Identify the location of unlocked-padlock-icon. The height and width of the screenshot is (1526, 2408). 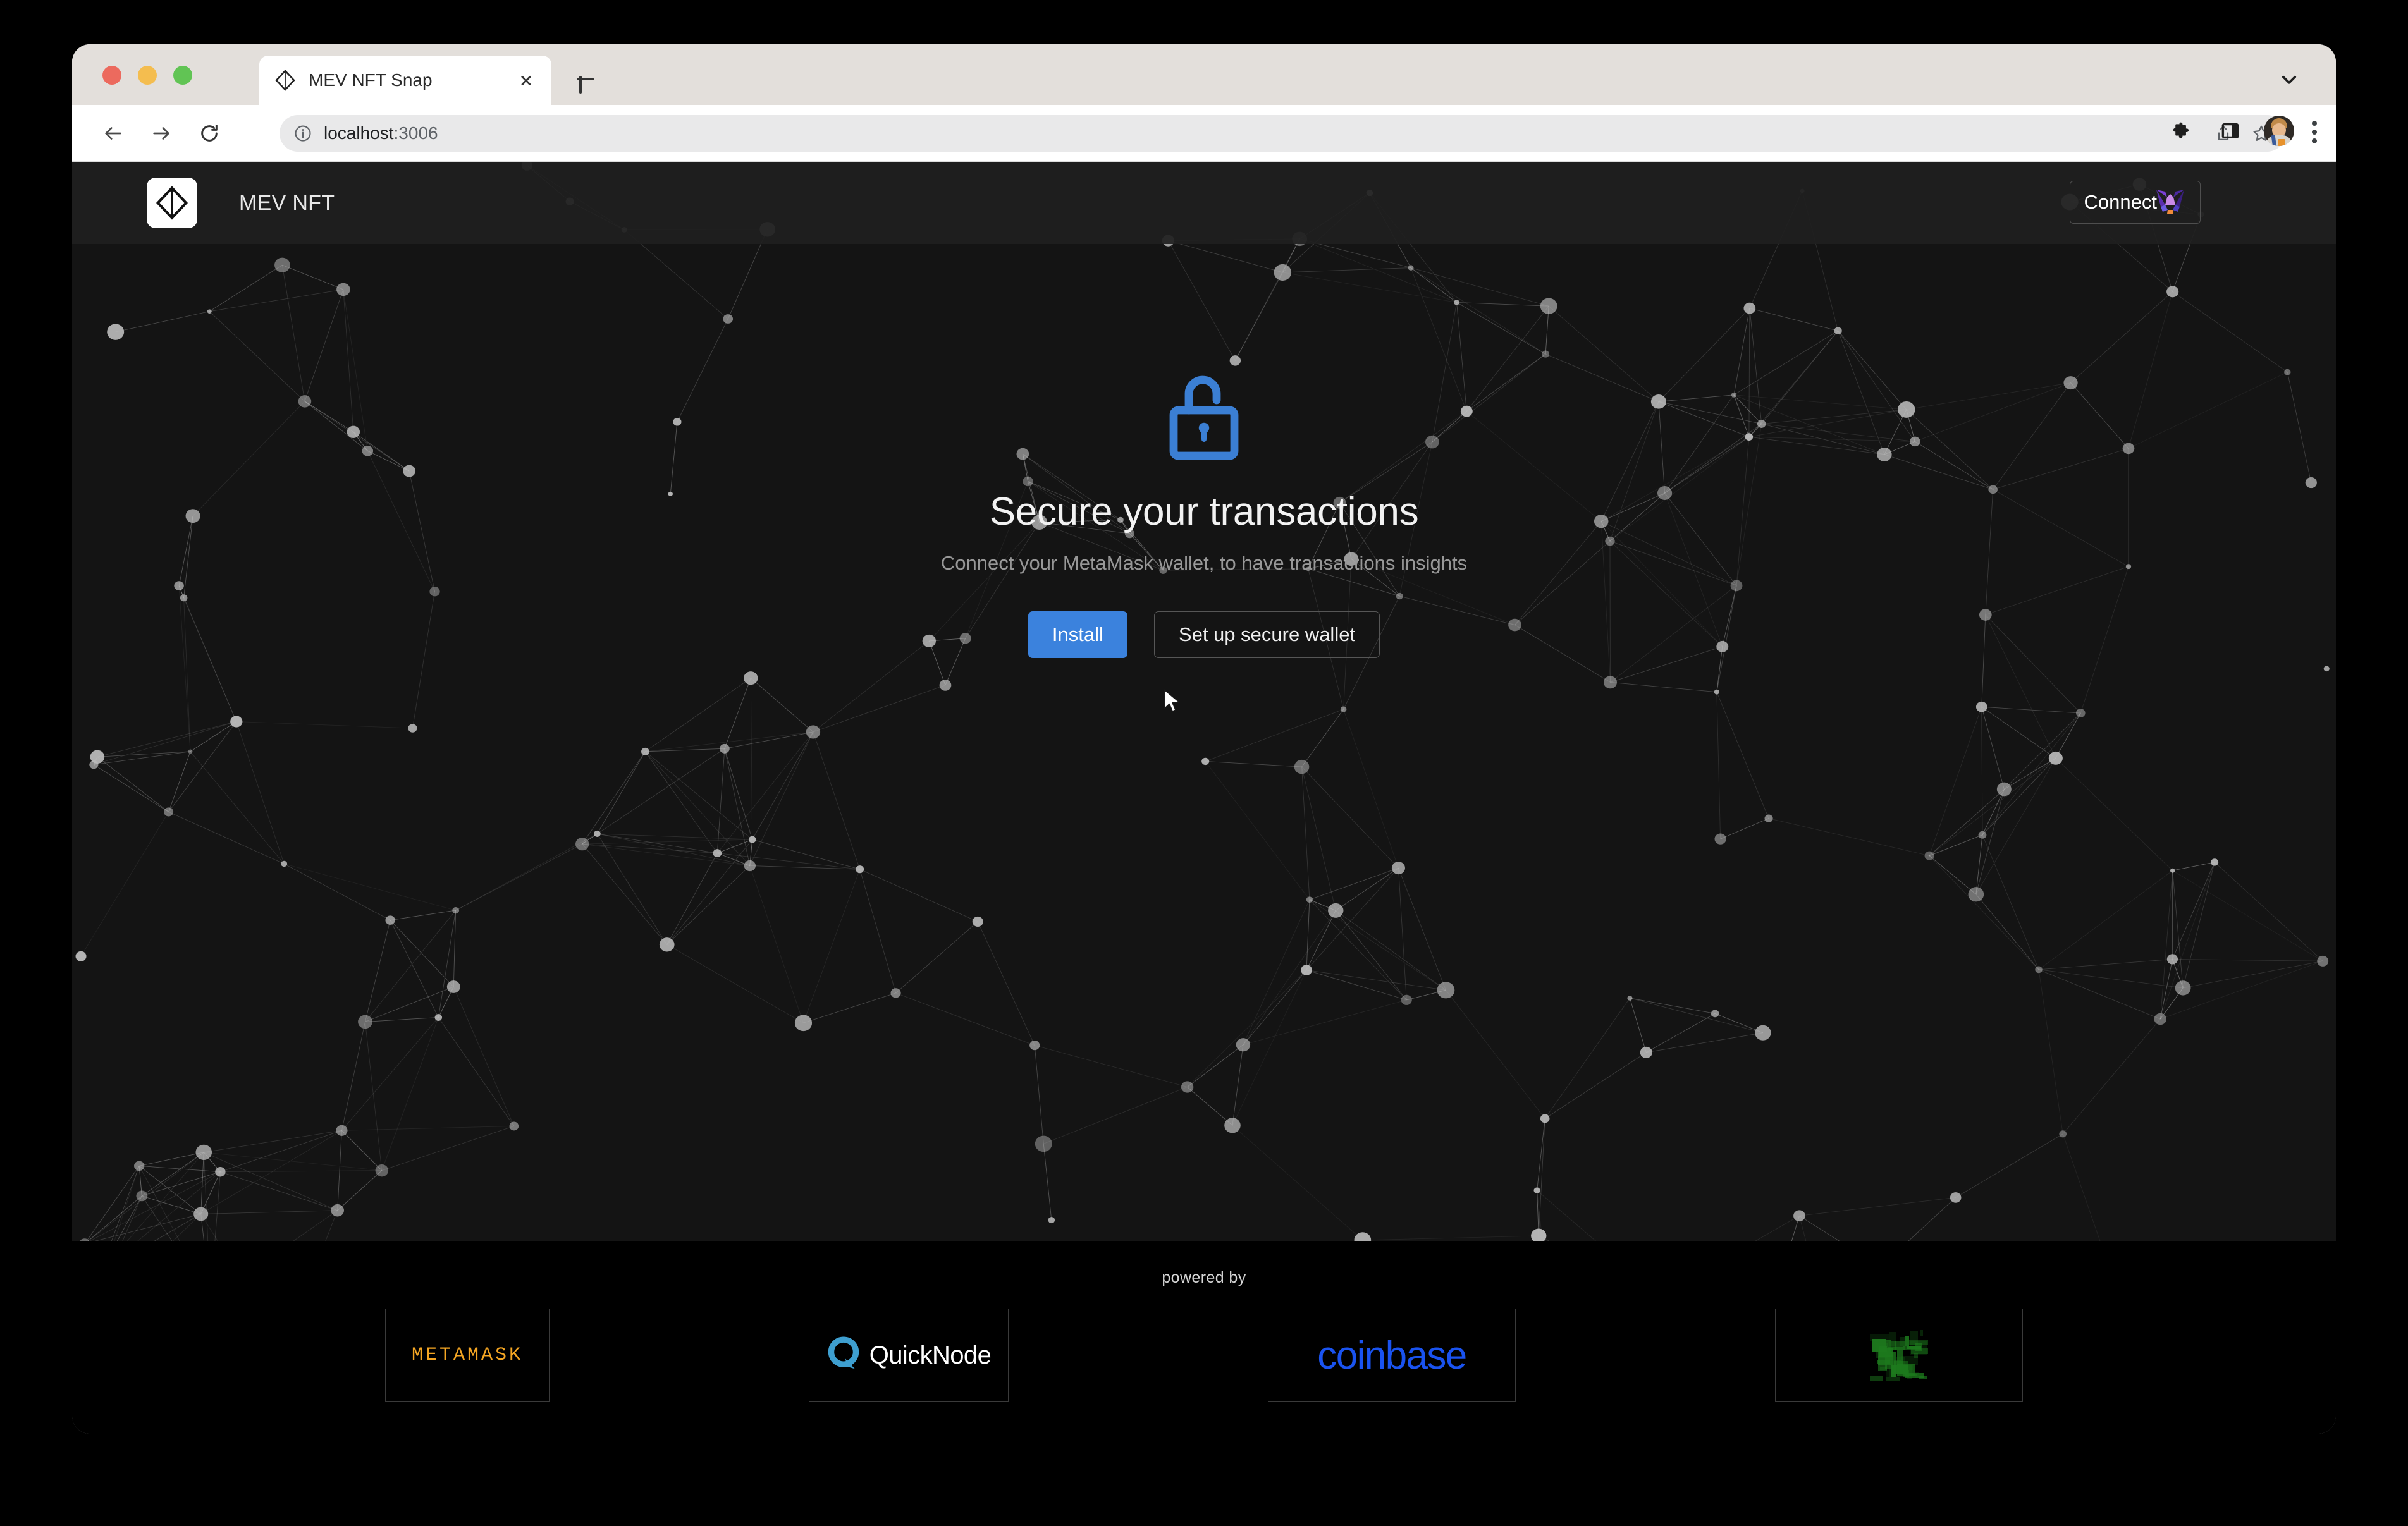
(1204, 416).